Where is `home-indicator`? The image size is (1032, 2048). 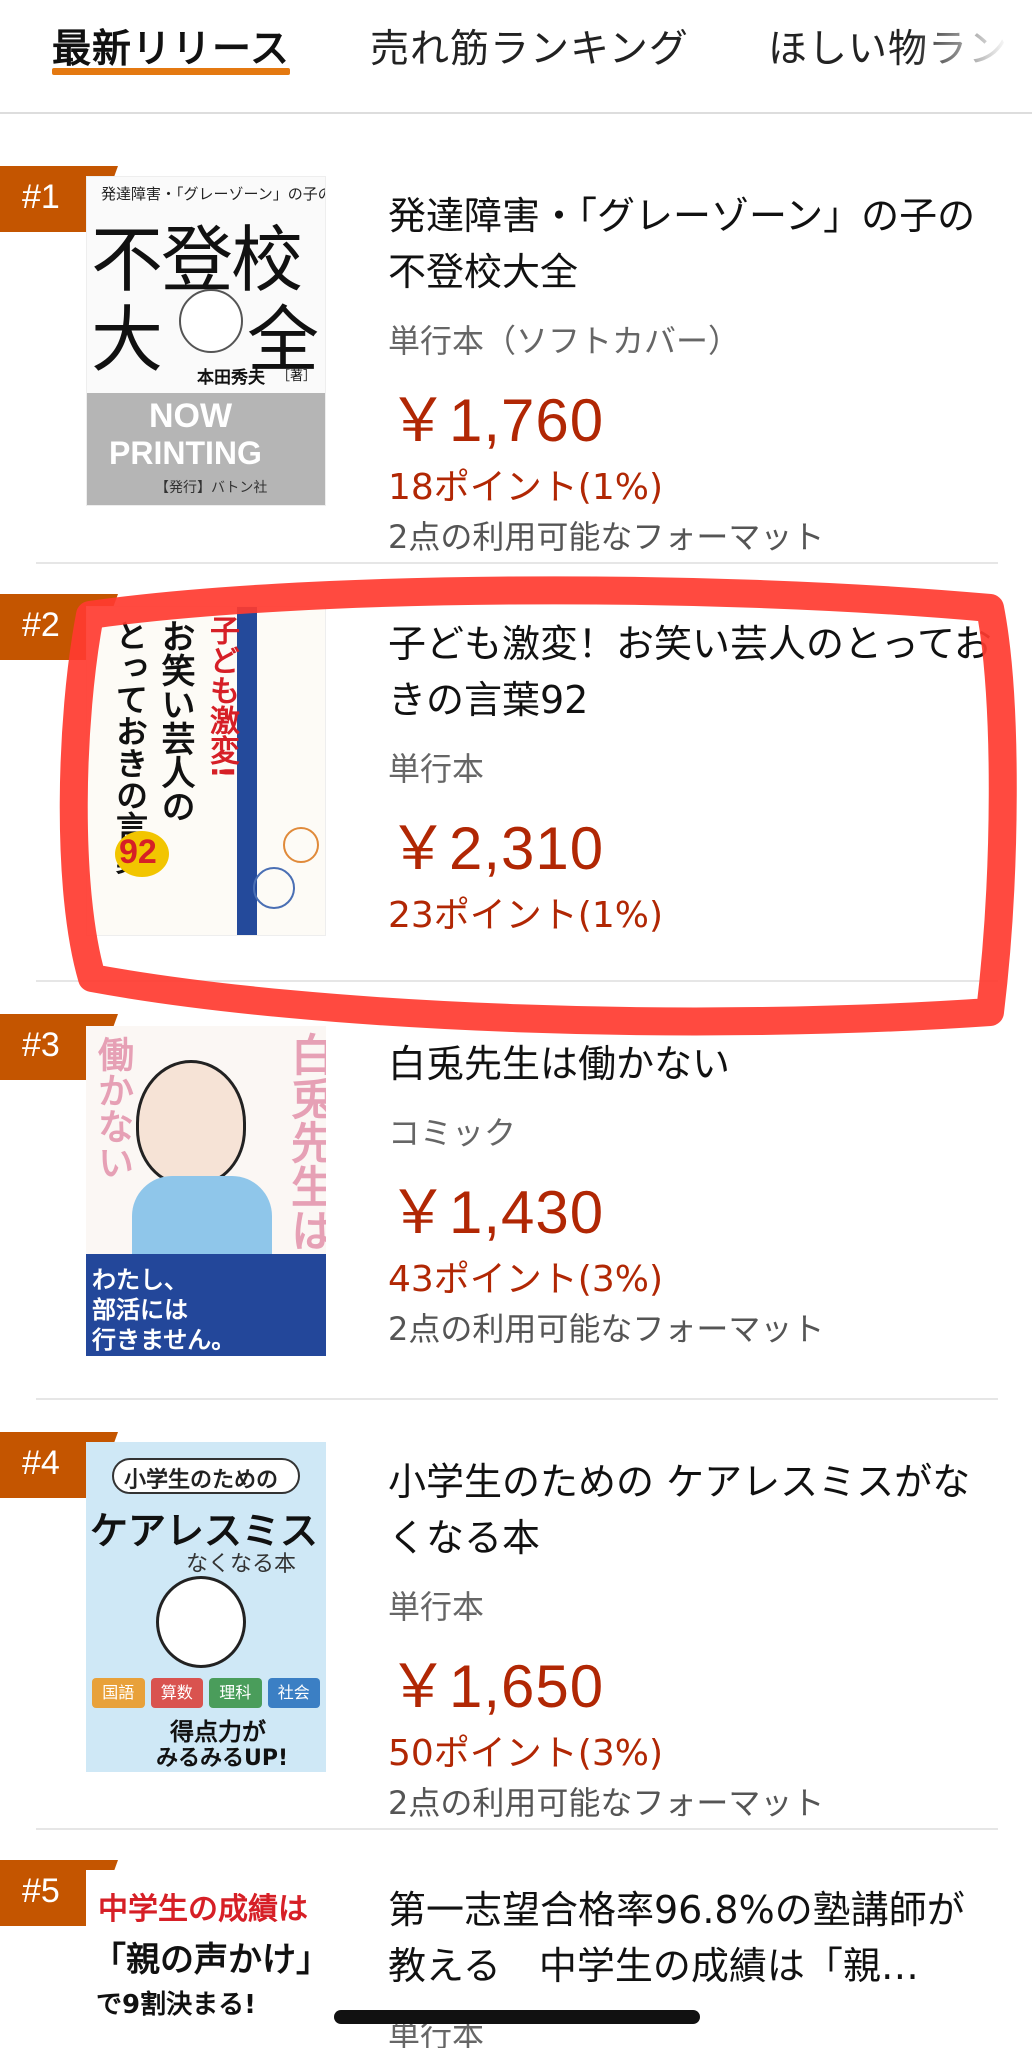 home-indicator is located at coordinates (517, 2017).